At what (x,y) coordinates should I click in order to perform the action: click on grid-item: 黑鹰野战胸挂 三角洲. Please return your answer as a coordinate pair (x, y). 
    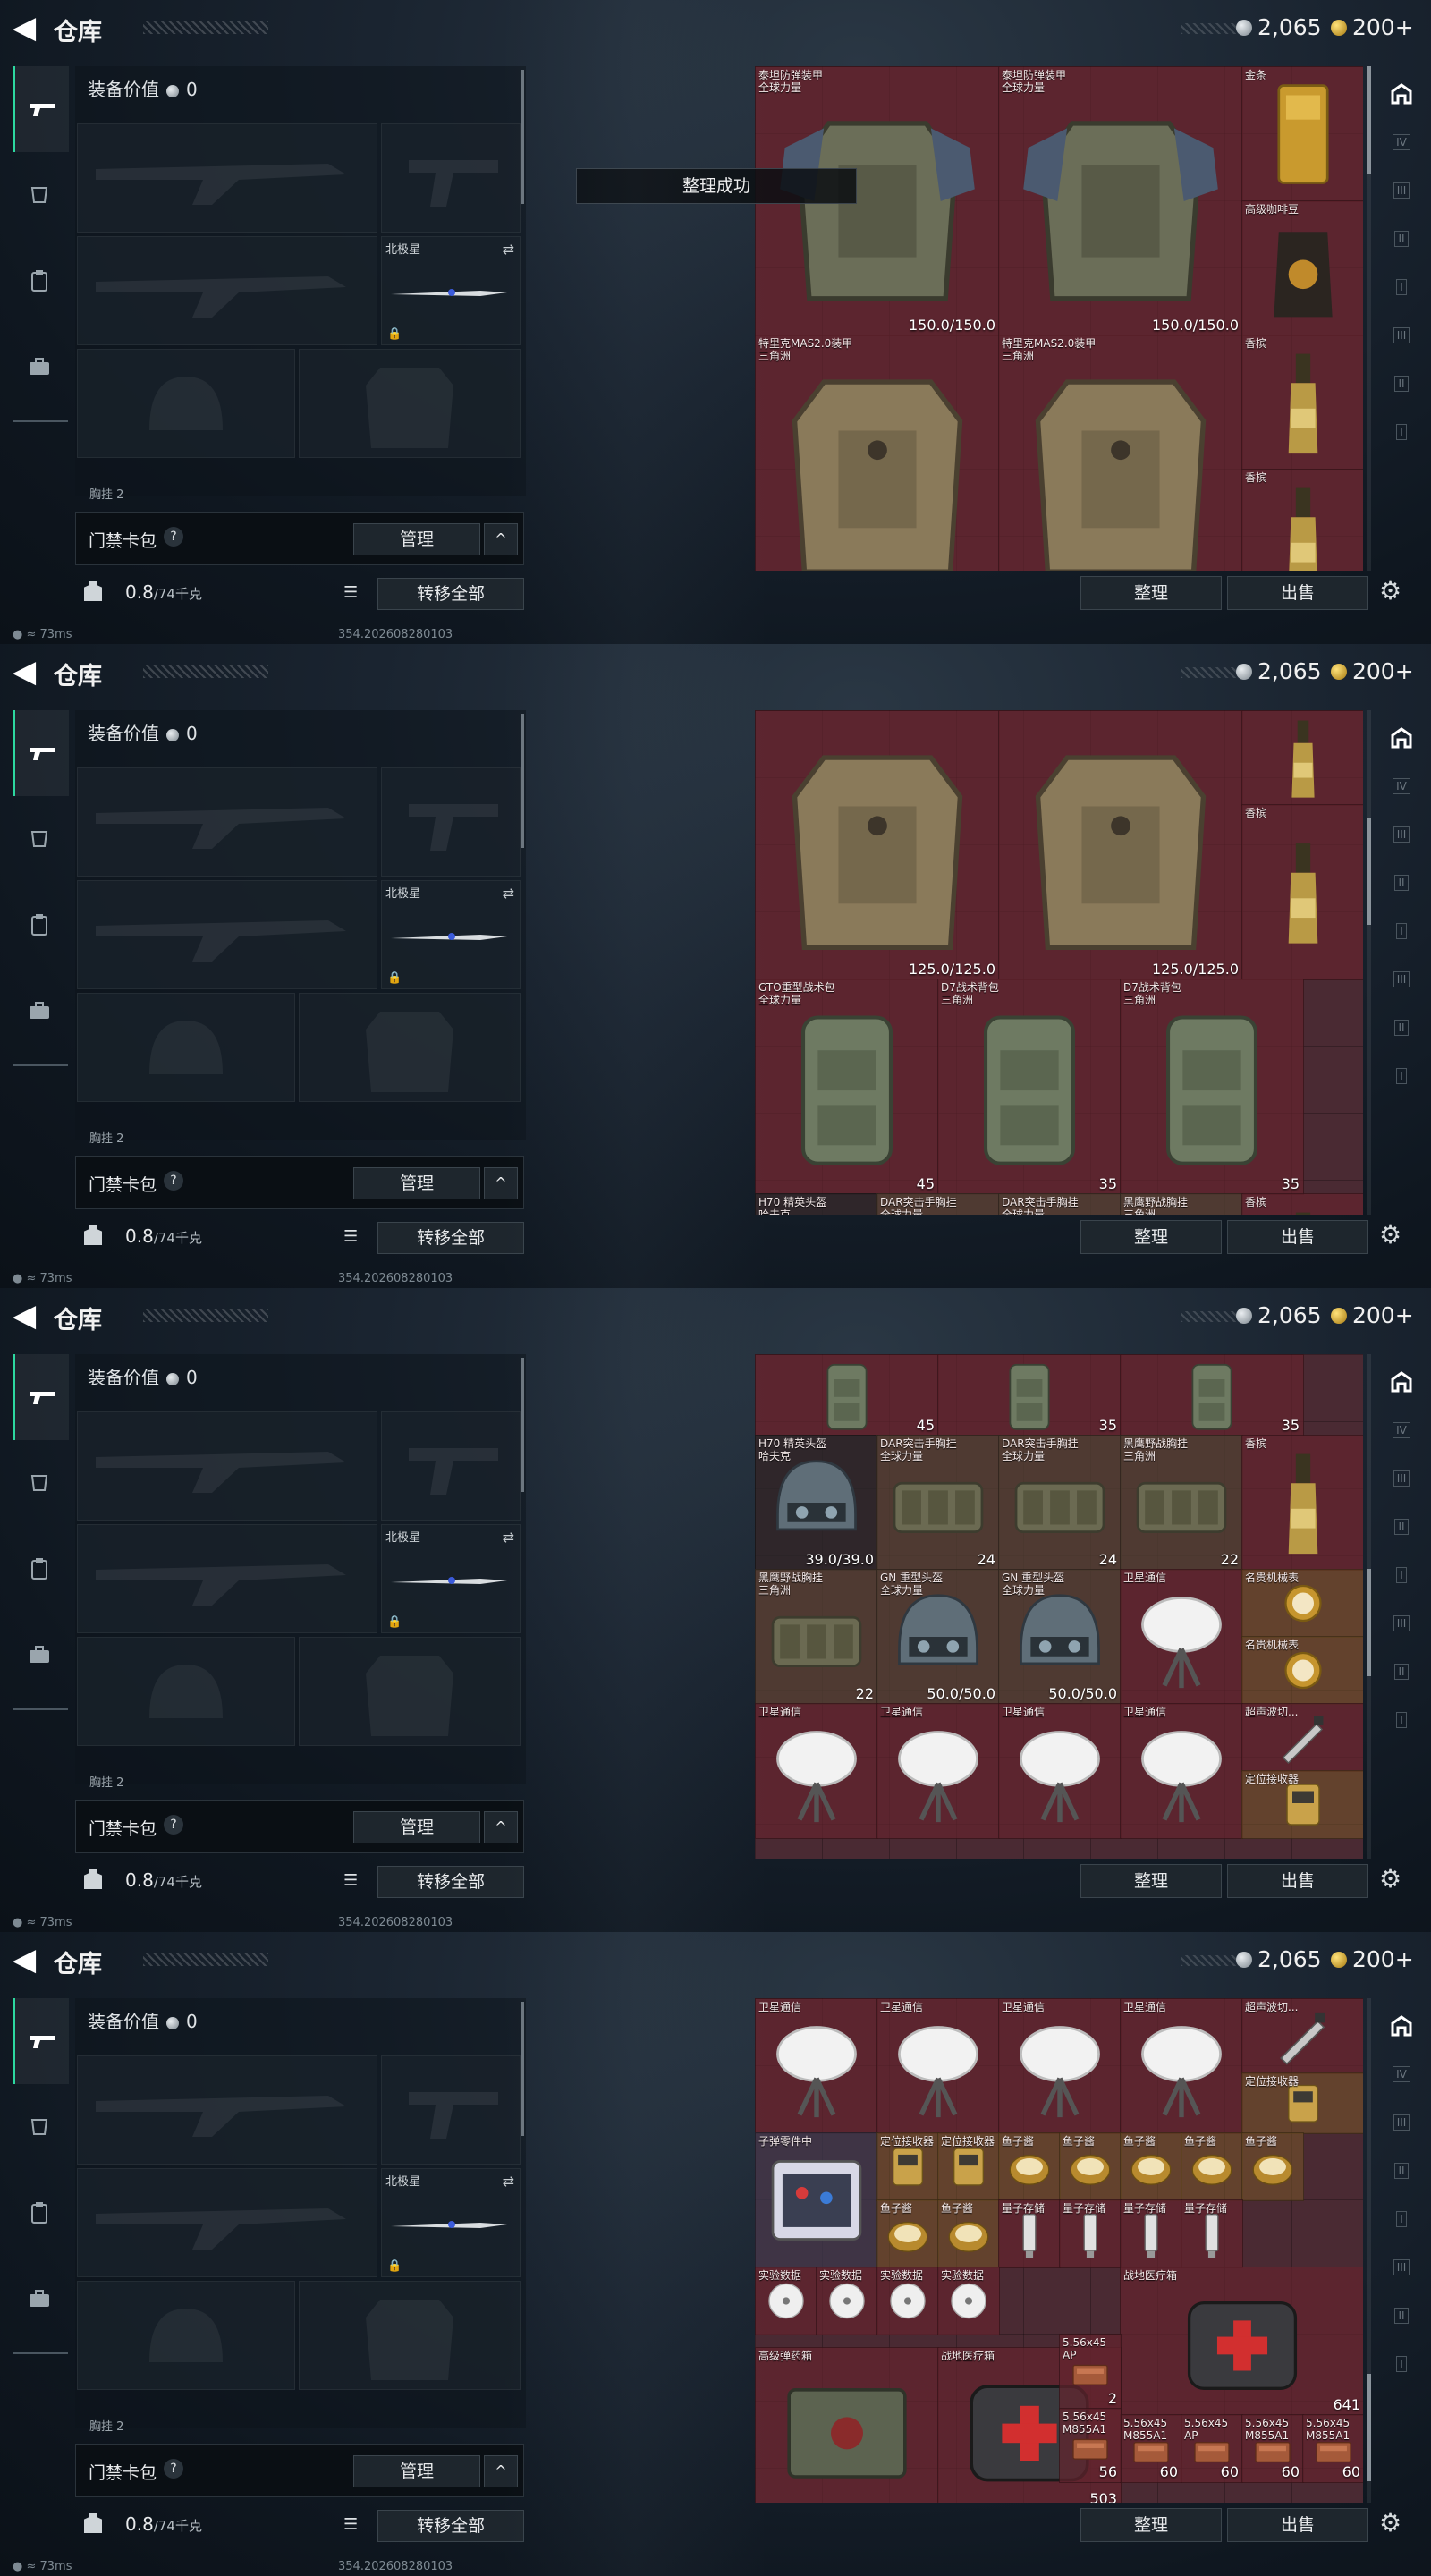
    Looking at the image, I should click on (1182, 1204).